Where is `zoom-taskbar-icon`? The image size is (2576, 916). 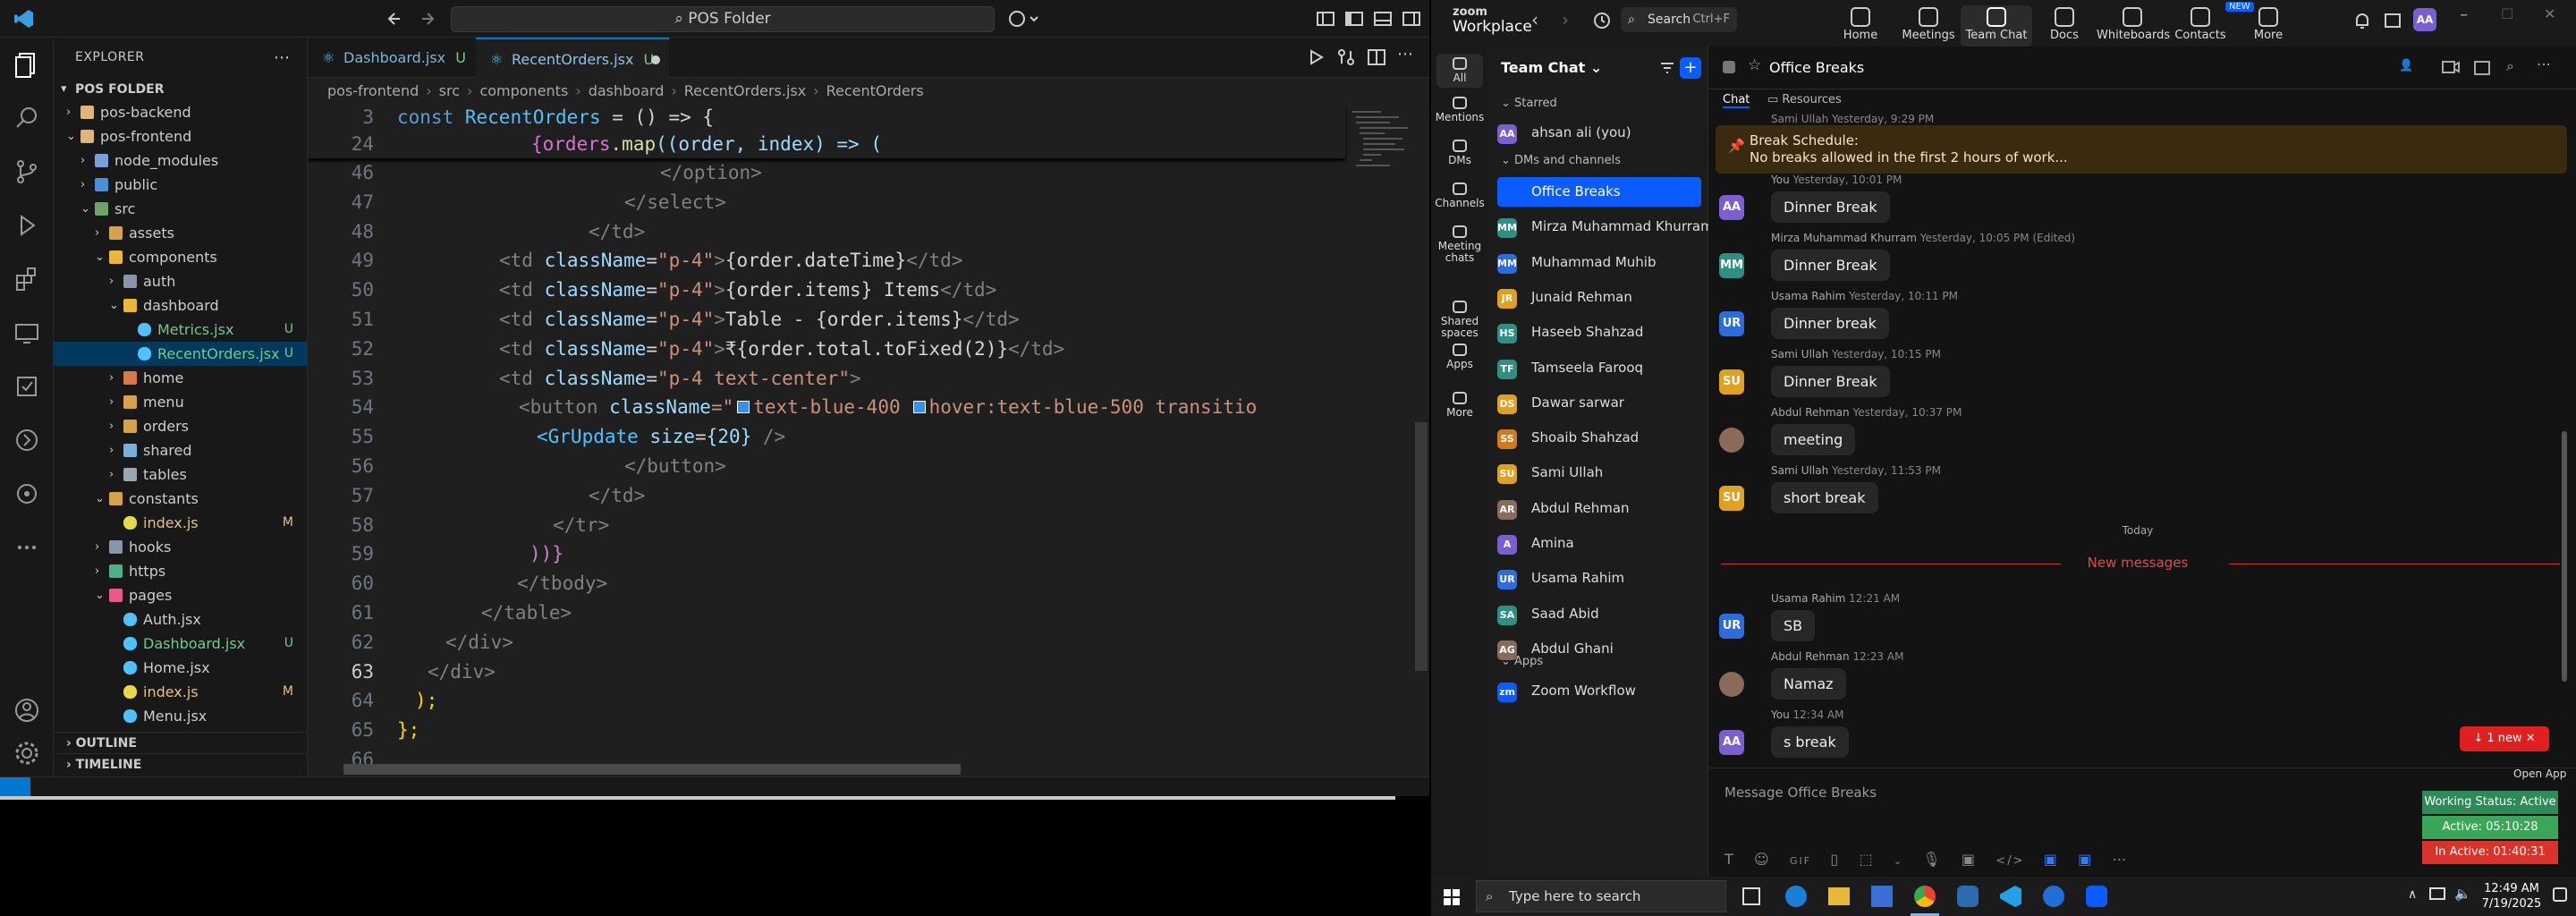 zoom-taskbar-icon is located at coordinates (2096, 896).